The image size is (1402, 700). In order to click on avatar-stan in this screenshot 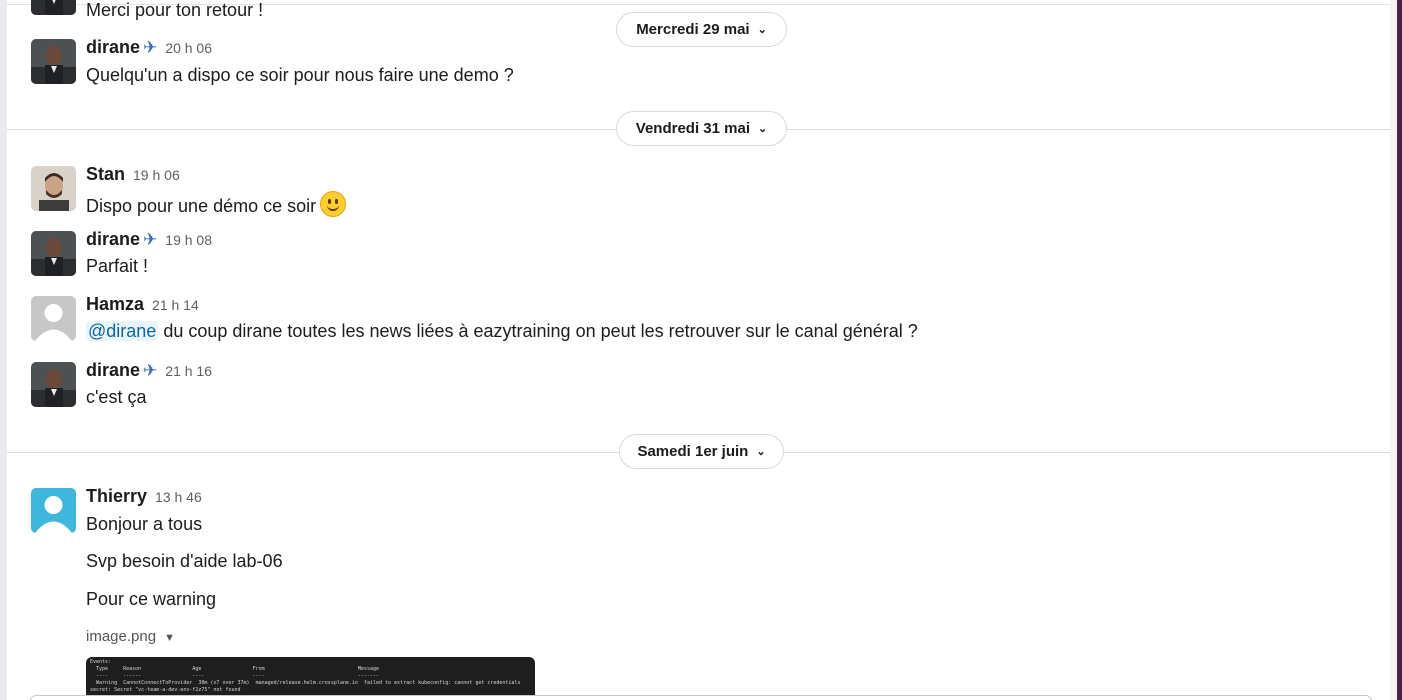, I will do `click(53, 188)`.